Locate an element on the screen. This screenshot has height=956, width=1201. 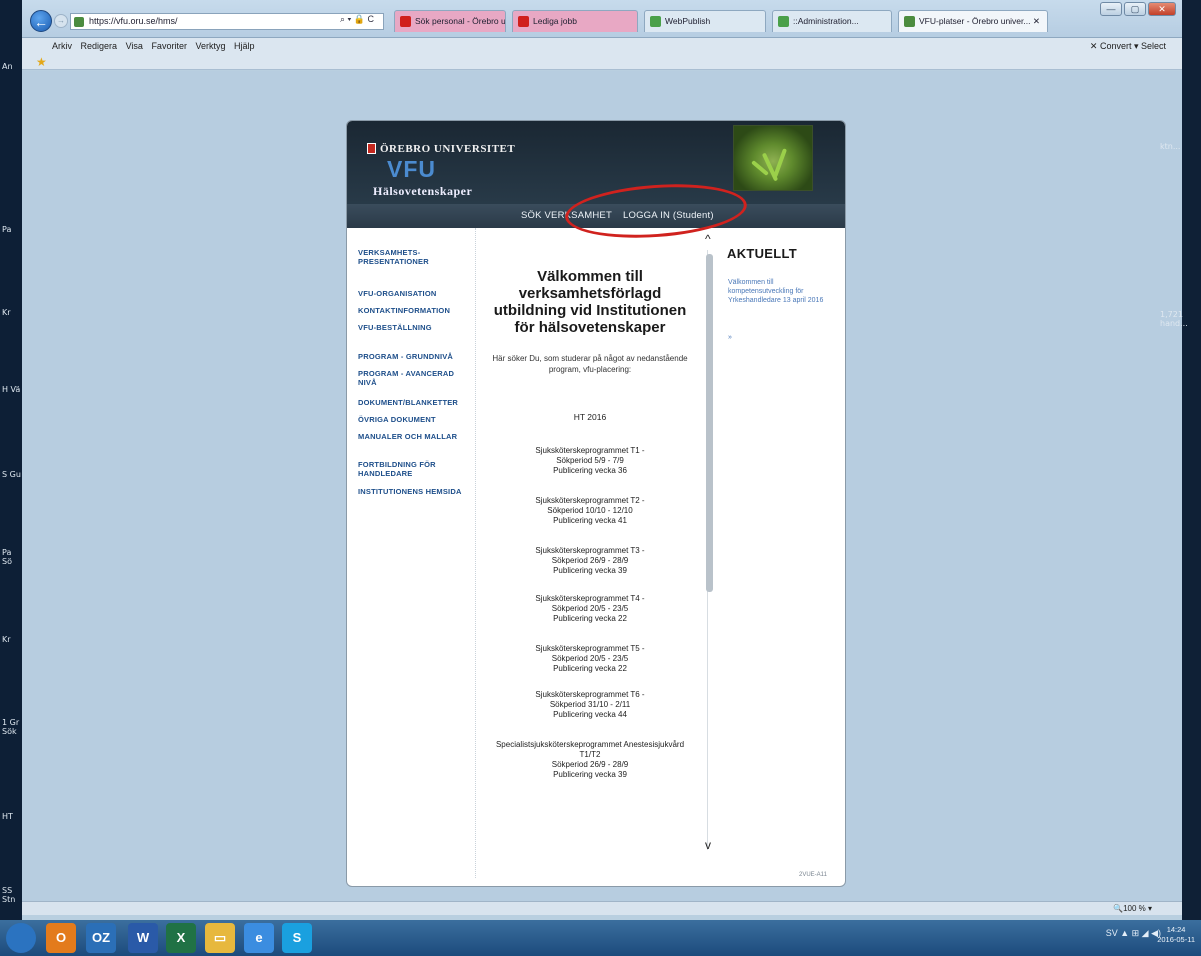
menu-favoriter: Favoriter is located at coordinates (169, 46).